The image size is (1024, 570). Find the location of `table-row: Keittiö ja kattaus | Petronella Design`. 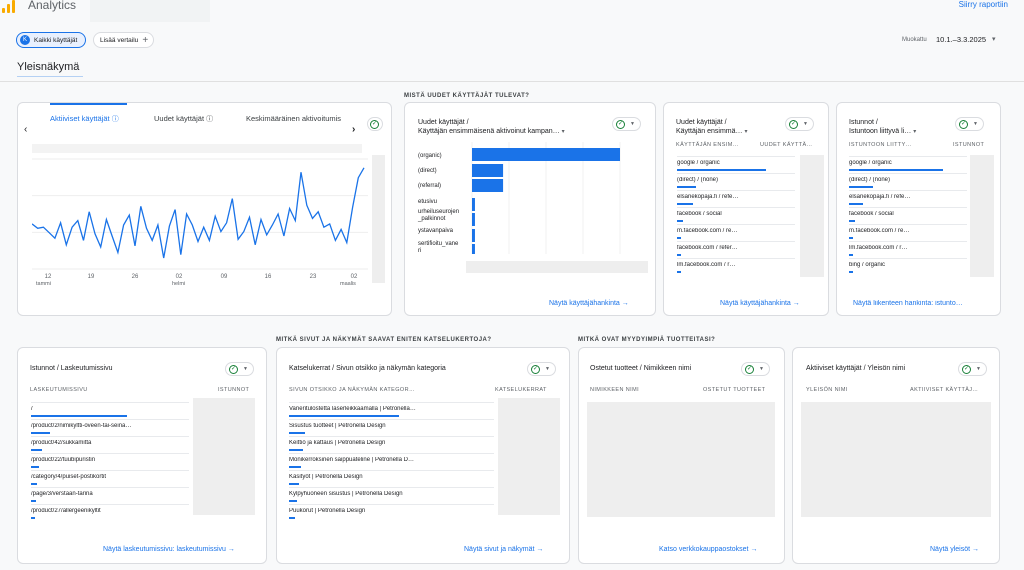

table-row: Keittiö ja kattaus | Petronella Design is located at coordinates (391, 443).